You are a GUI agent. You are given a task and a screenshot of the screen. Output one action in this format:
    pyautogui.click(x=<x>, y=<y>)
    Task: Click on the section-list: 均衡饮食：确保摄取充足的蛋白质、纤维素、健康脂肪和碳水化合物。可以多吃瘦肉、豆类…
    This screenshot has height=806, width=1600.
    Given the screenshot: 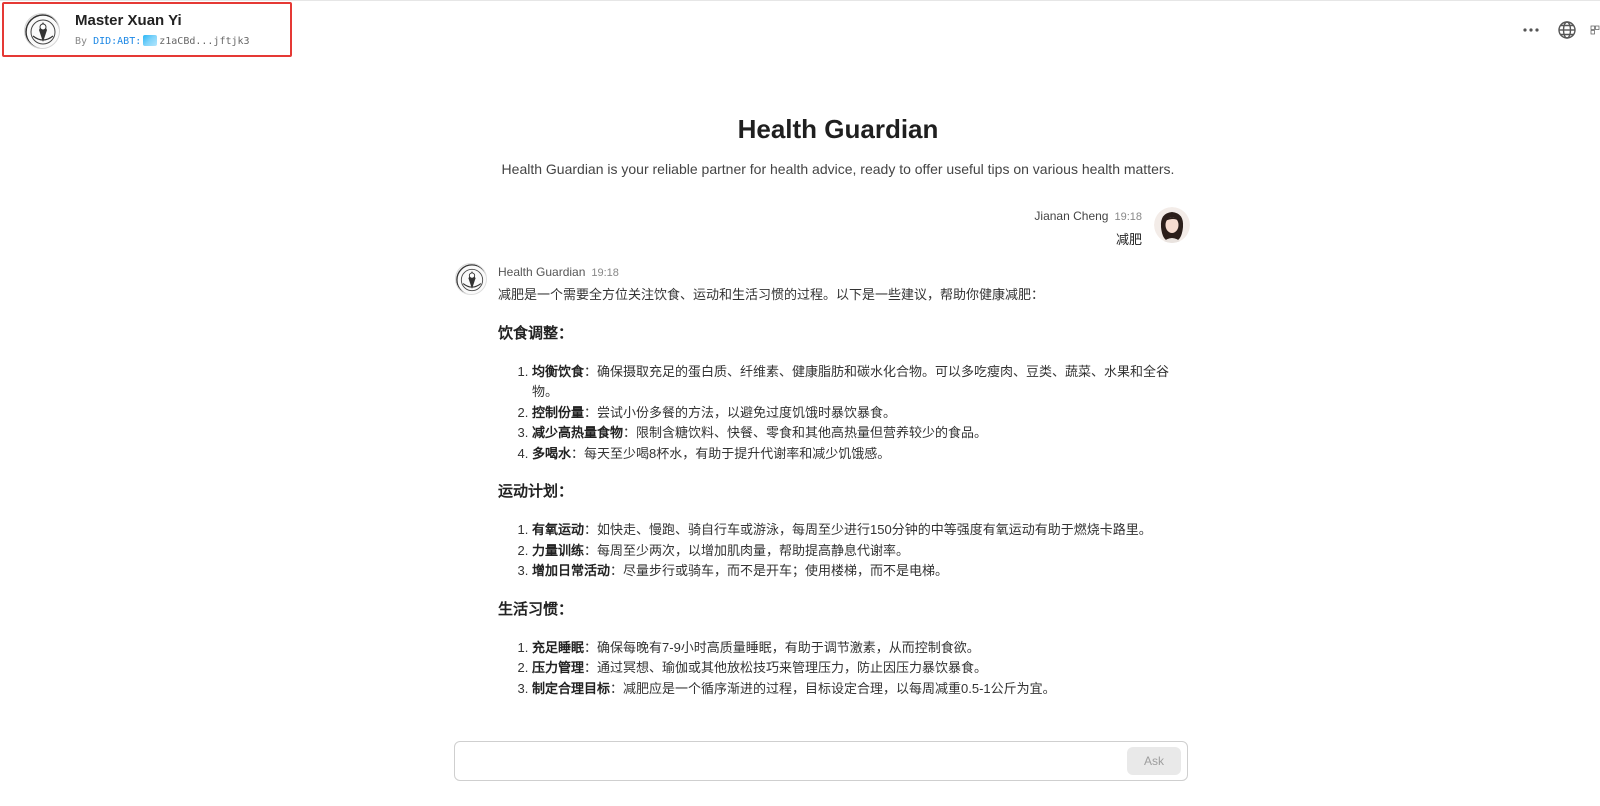 What is the action you would take?
    pyautogui.click(x=844, y=413)
    